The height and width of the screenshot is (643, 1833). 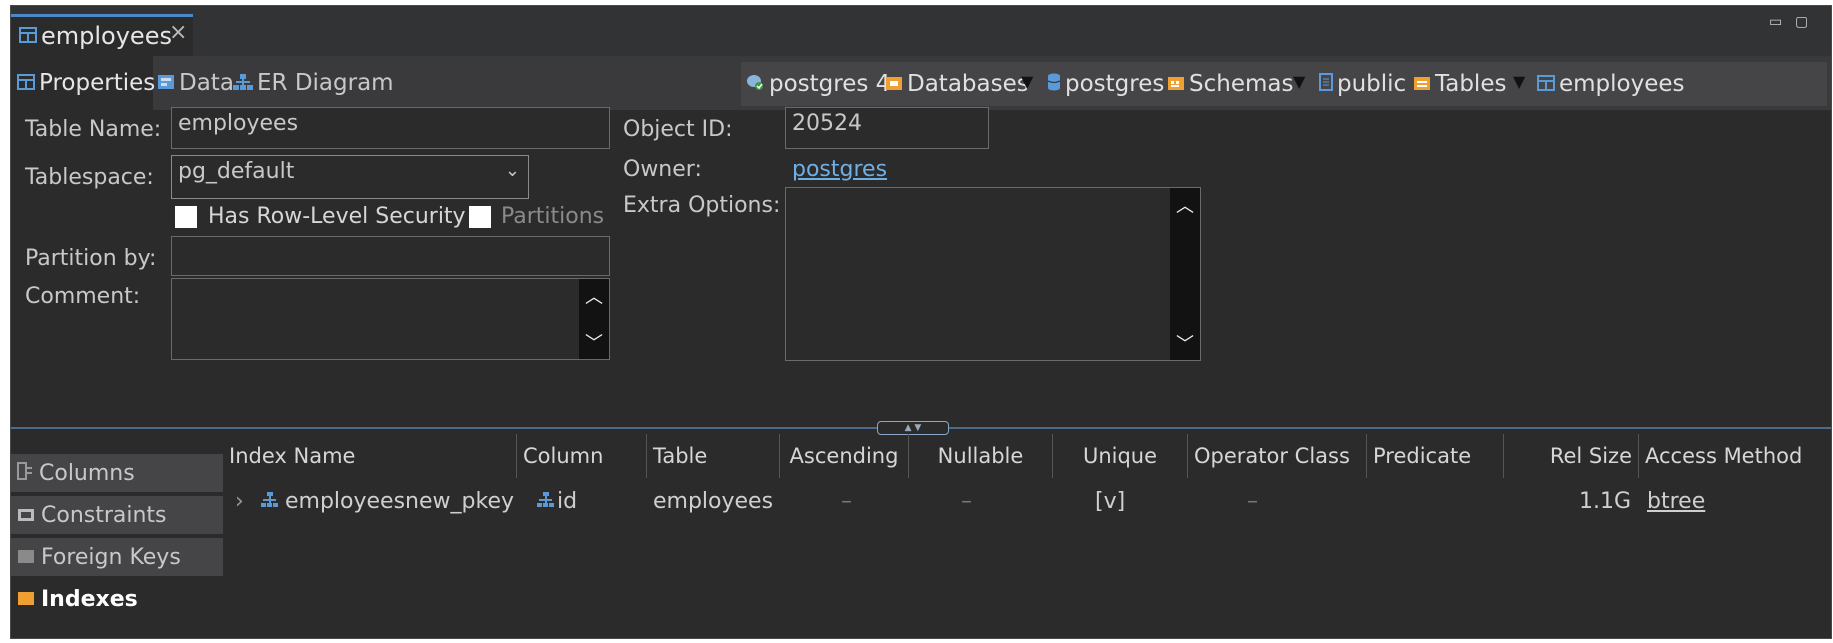 I want to click on tab-data-label: Data, so click(x=206, y=83).